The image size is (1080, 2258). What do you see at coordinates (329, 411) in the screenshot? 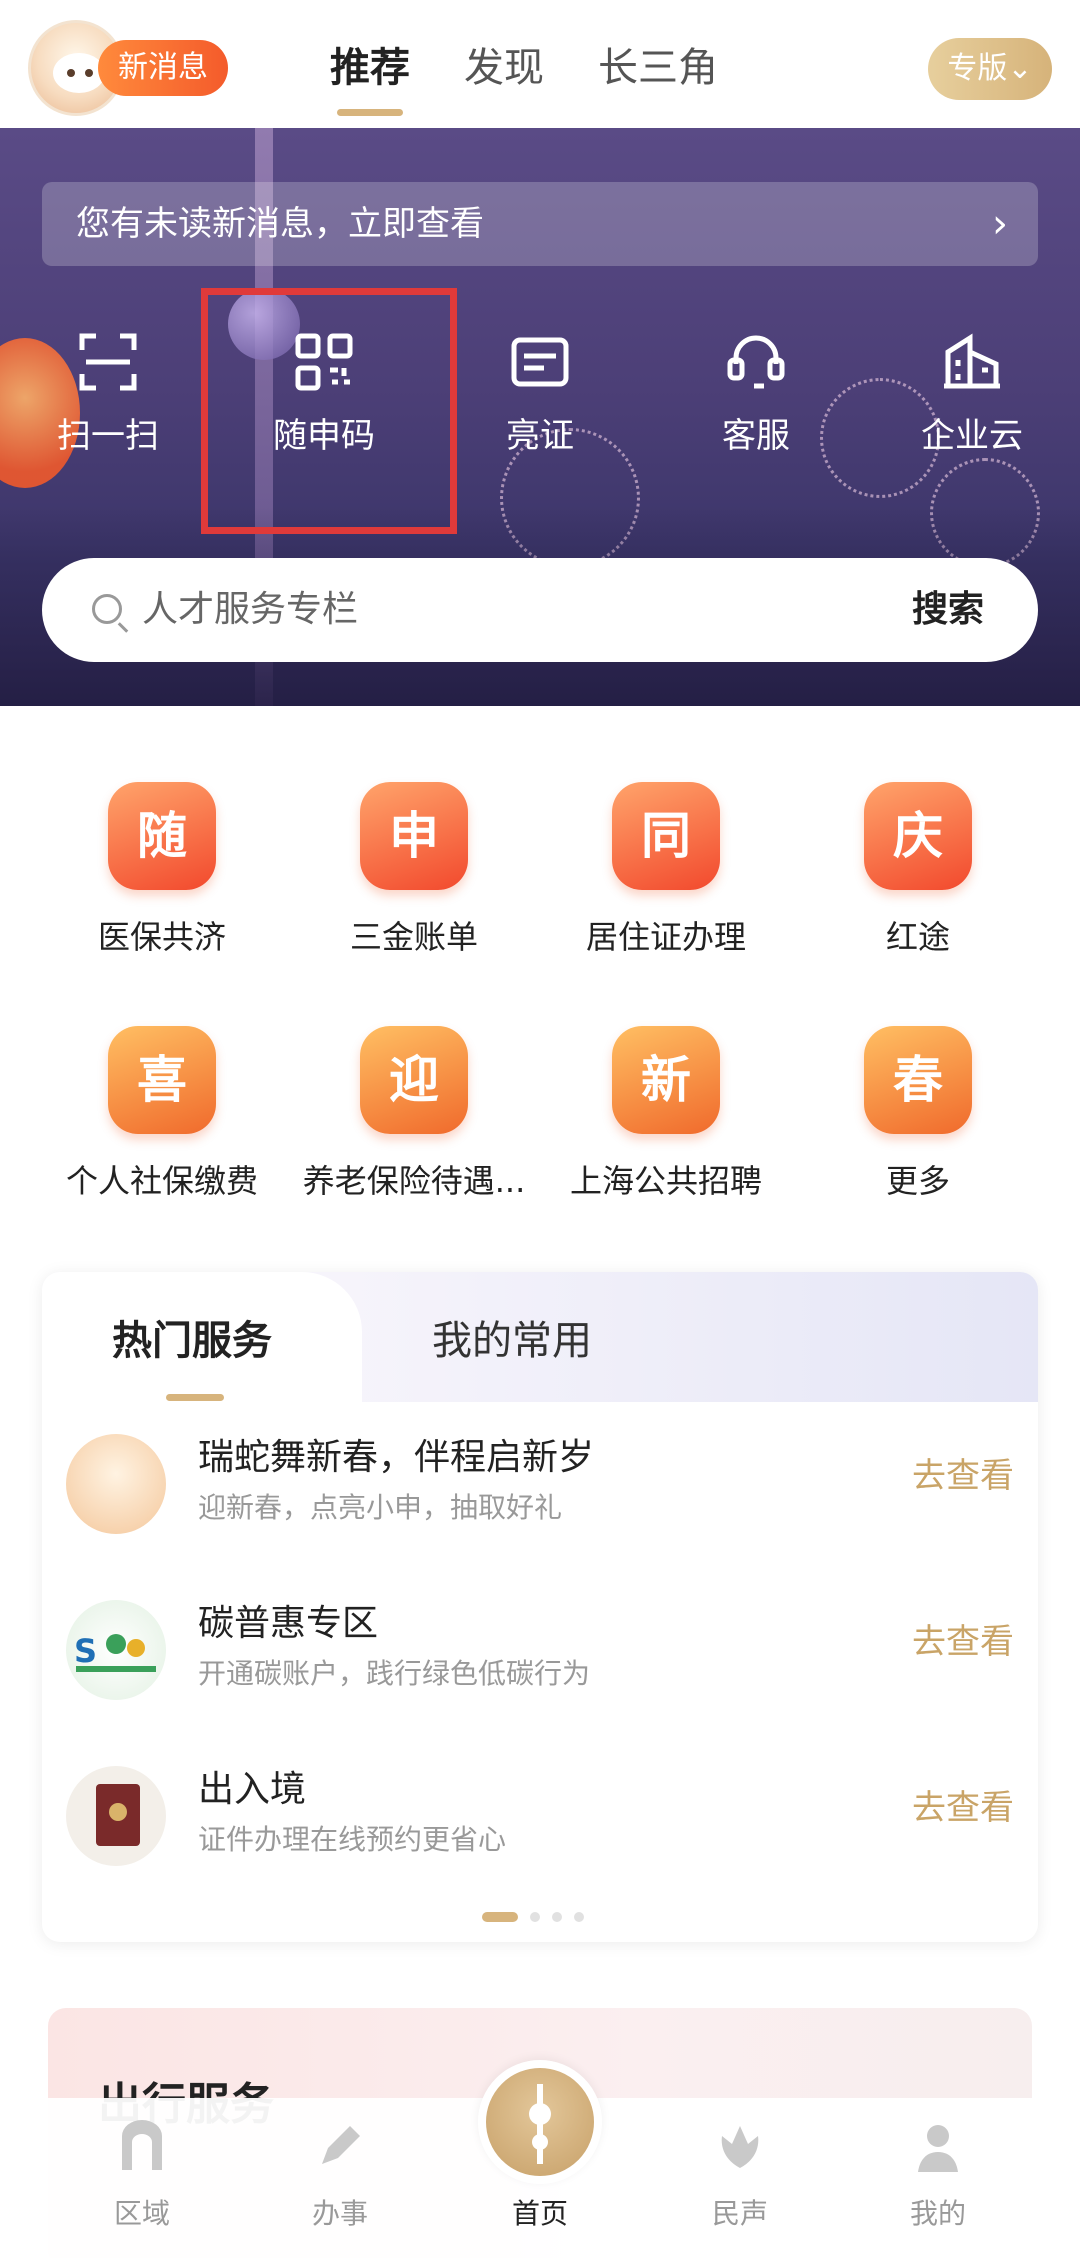
I see `annotation-highlight-box` at bounding box center [329, 411].